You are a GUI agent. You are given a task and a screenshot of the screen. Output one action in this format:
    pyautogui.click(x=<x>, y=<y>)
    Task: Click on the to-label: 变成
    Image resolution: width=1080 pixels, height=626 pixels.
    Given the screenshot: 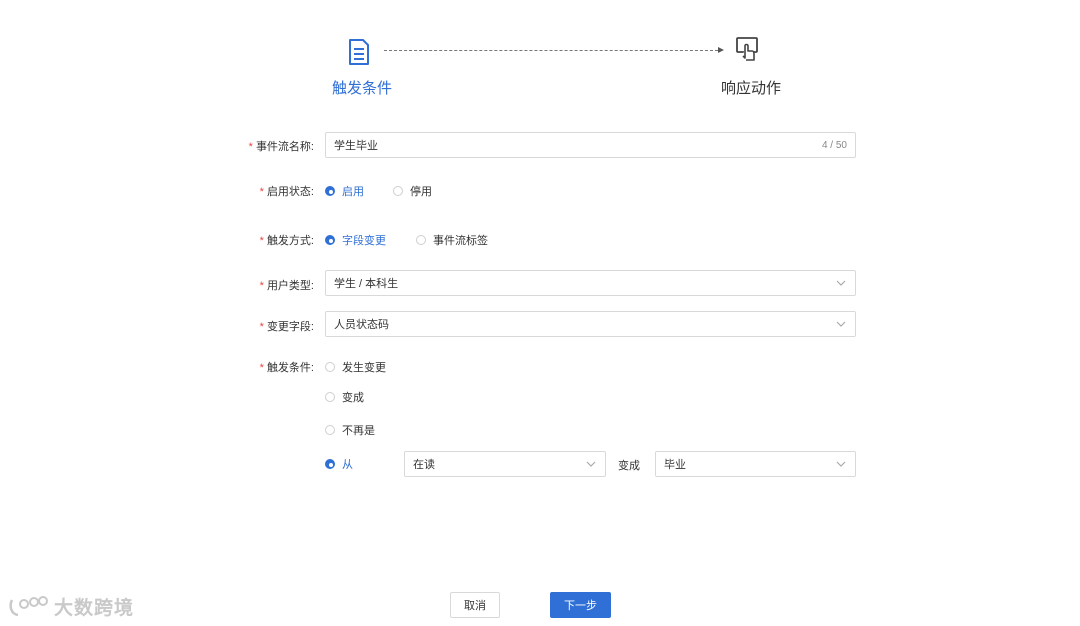 What is the action you would take?
    pyautogui.click(x=629, y=466)
    